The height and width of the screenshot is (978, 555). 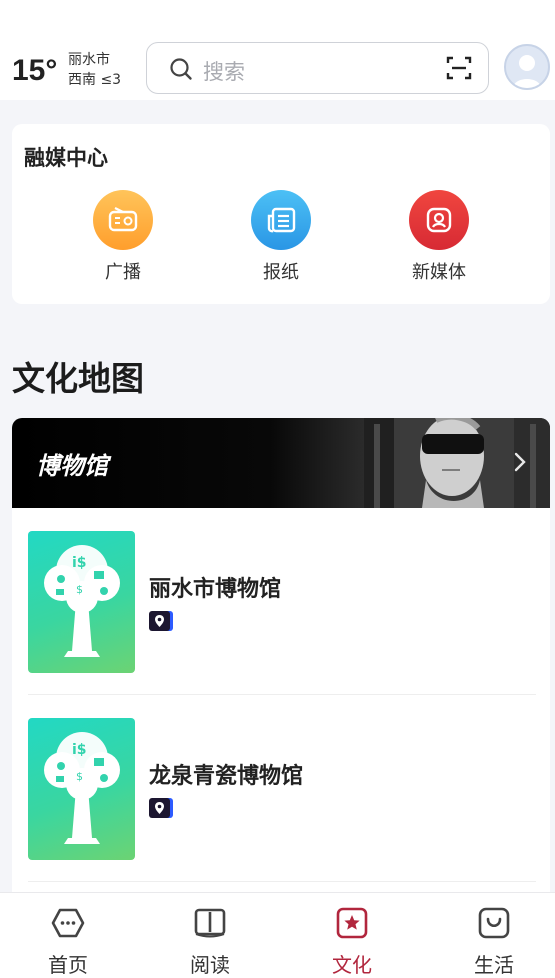 What do you see at coordinates (494, 942) in the screenshot?
I see `nav-item-life: 生活` at bounding box center [494, 942].